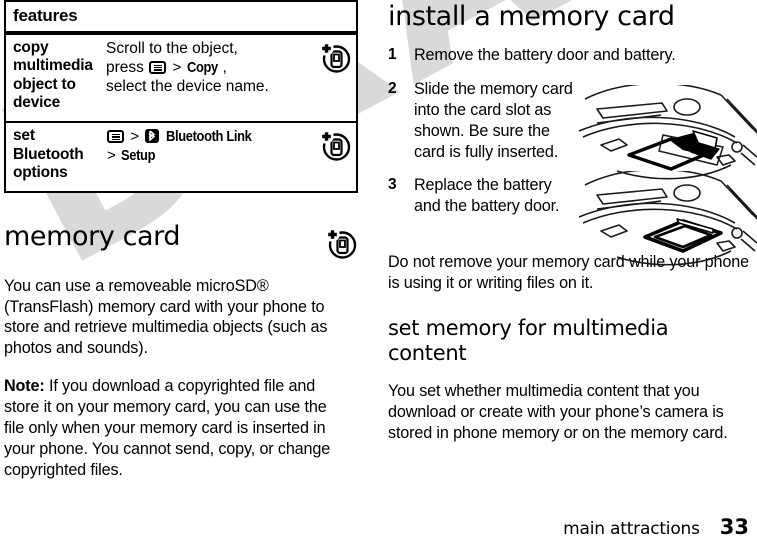 Image resolution: width=757 pixels, height=546 pixels. I want to click on desc-line-2-post: ,, so click(224, 67).